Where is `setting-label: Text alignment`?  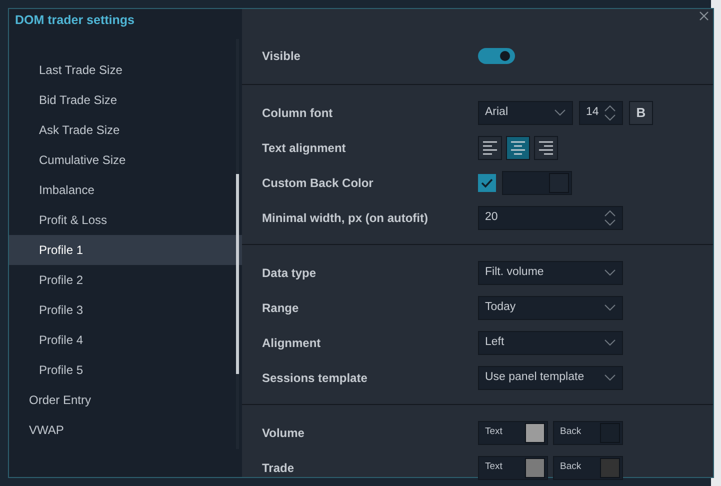
setting-label: Text alignment is located at coordinates (304, 148).